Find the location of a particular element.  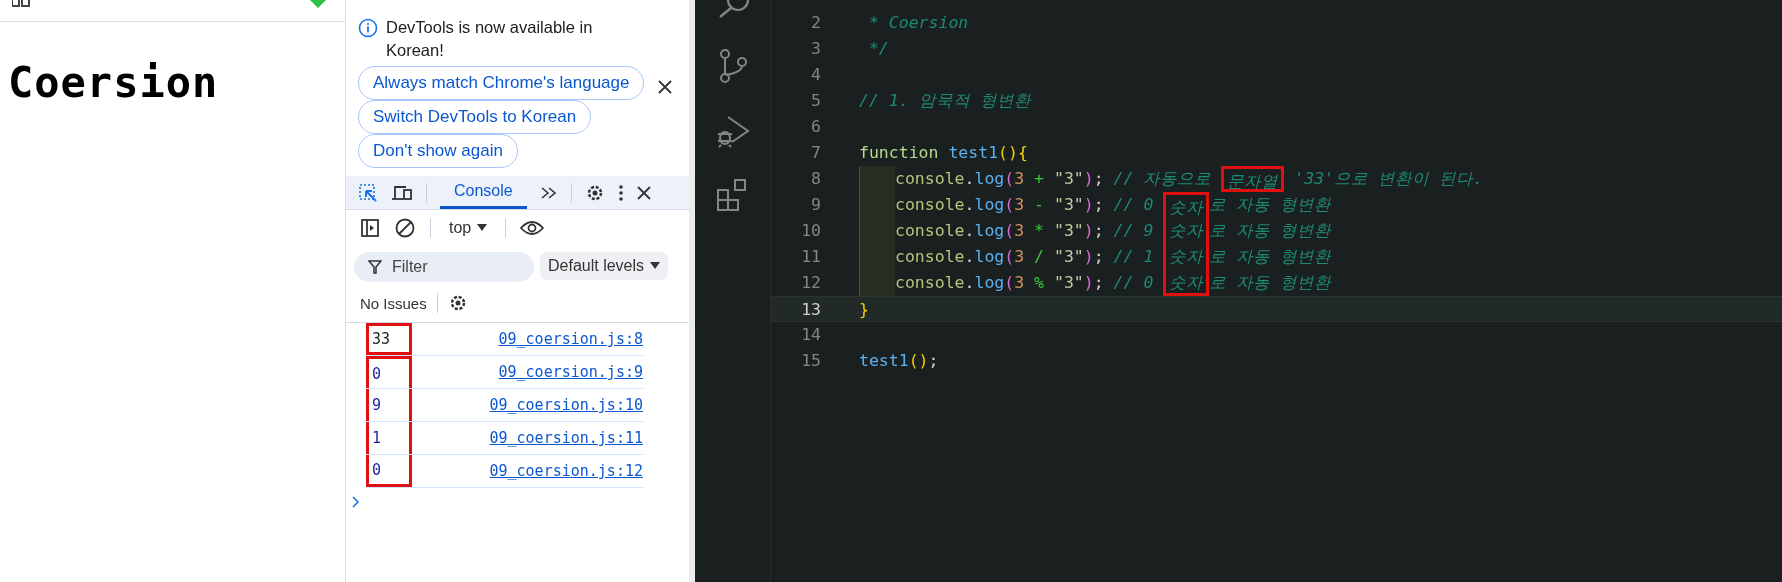

code-line: * Coersion is located at coordinates (918, 23).